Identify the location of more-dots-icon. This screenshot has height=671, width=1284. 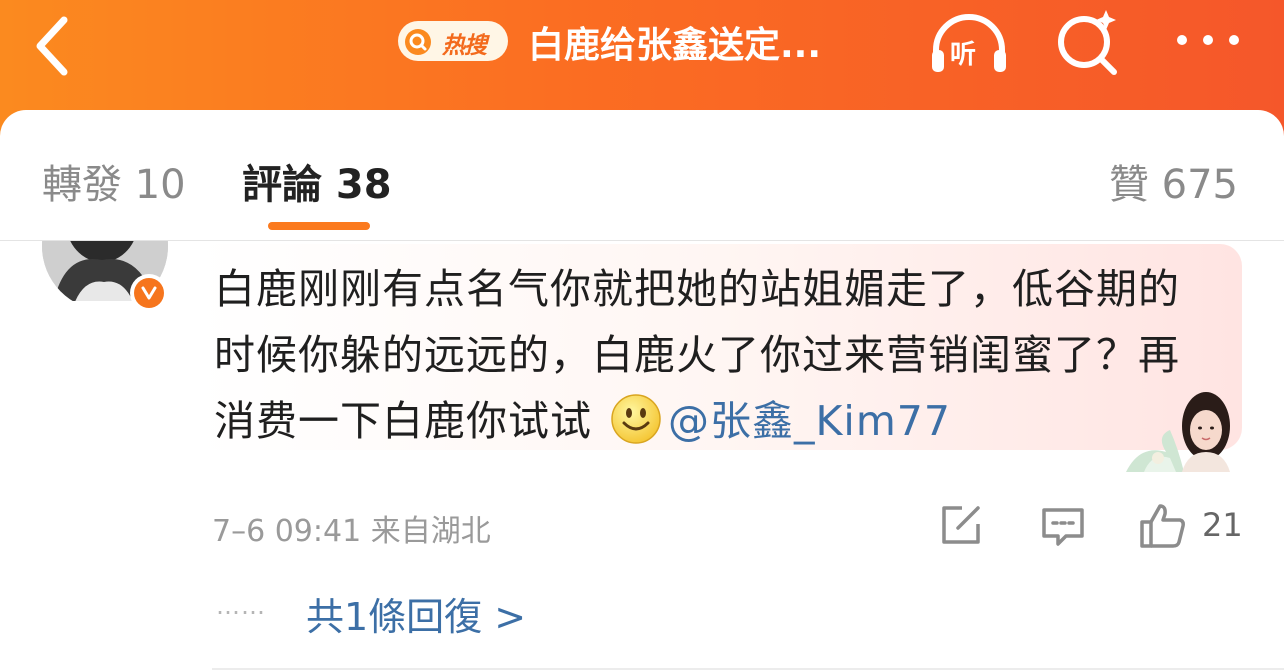
(1208, 40).